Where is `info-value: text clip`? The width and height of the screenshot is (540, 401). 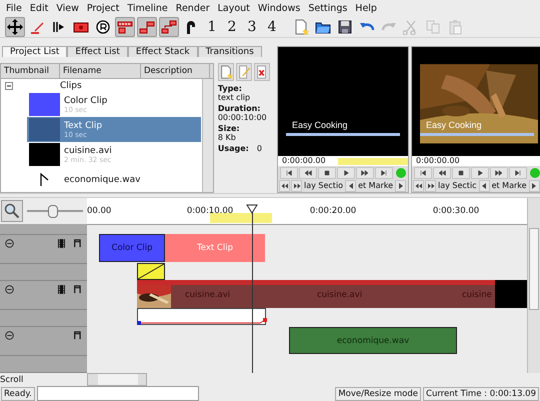 info-value: text clip is located at coordinates (235, 97).